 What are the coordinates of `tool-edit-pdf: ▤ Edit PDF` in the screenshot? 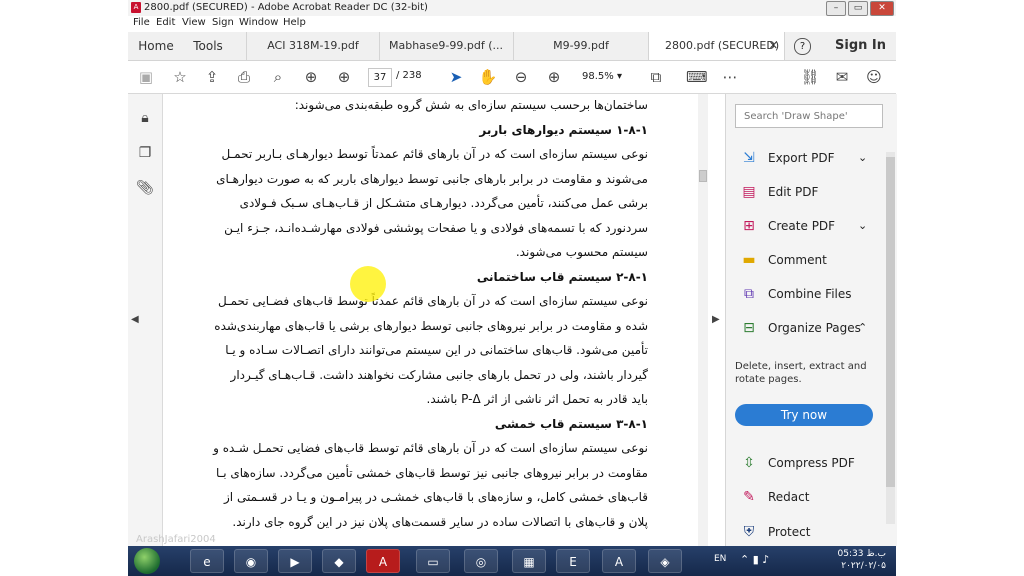 It's located at (815, 192).